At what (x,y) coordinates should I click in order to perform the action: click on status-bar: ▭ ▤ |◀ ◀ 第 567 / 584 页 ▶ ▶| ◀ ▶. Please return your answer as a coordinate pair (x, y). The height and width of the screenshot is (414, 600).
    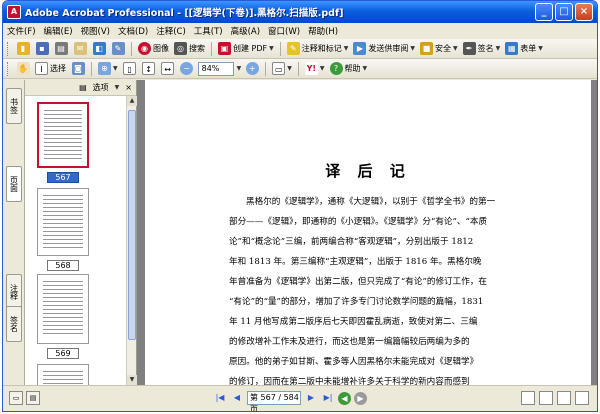
    Looking at the image, I should click on (300, 398).